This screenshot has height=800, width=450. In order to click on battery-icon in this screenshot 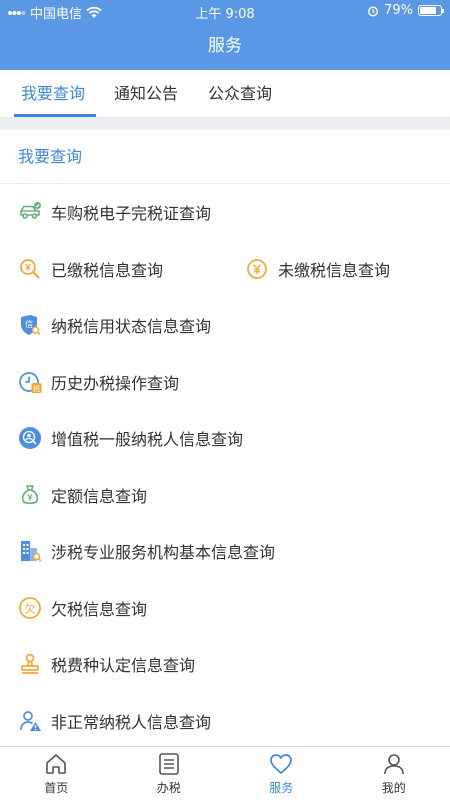, I will do `click(431, 10)`.